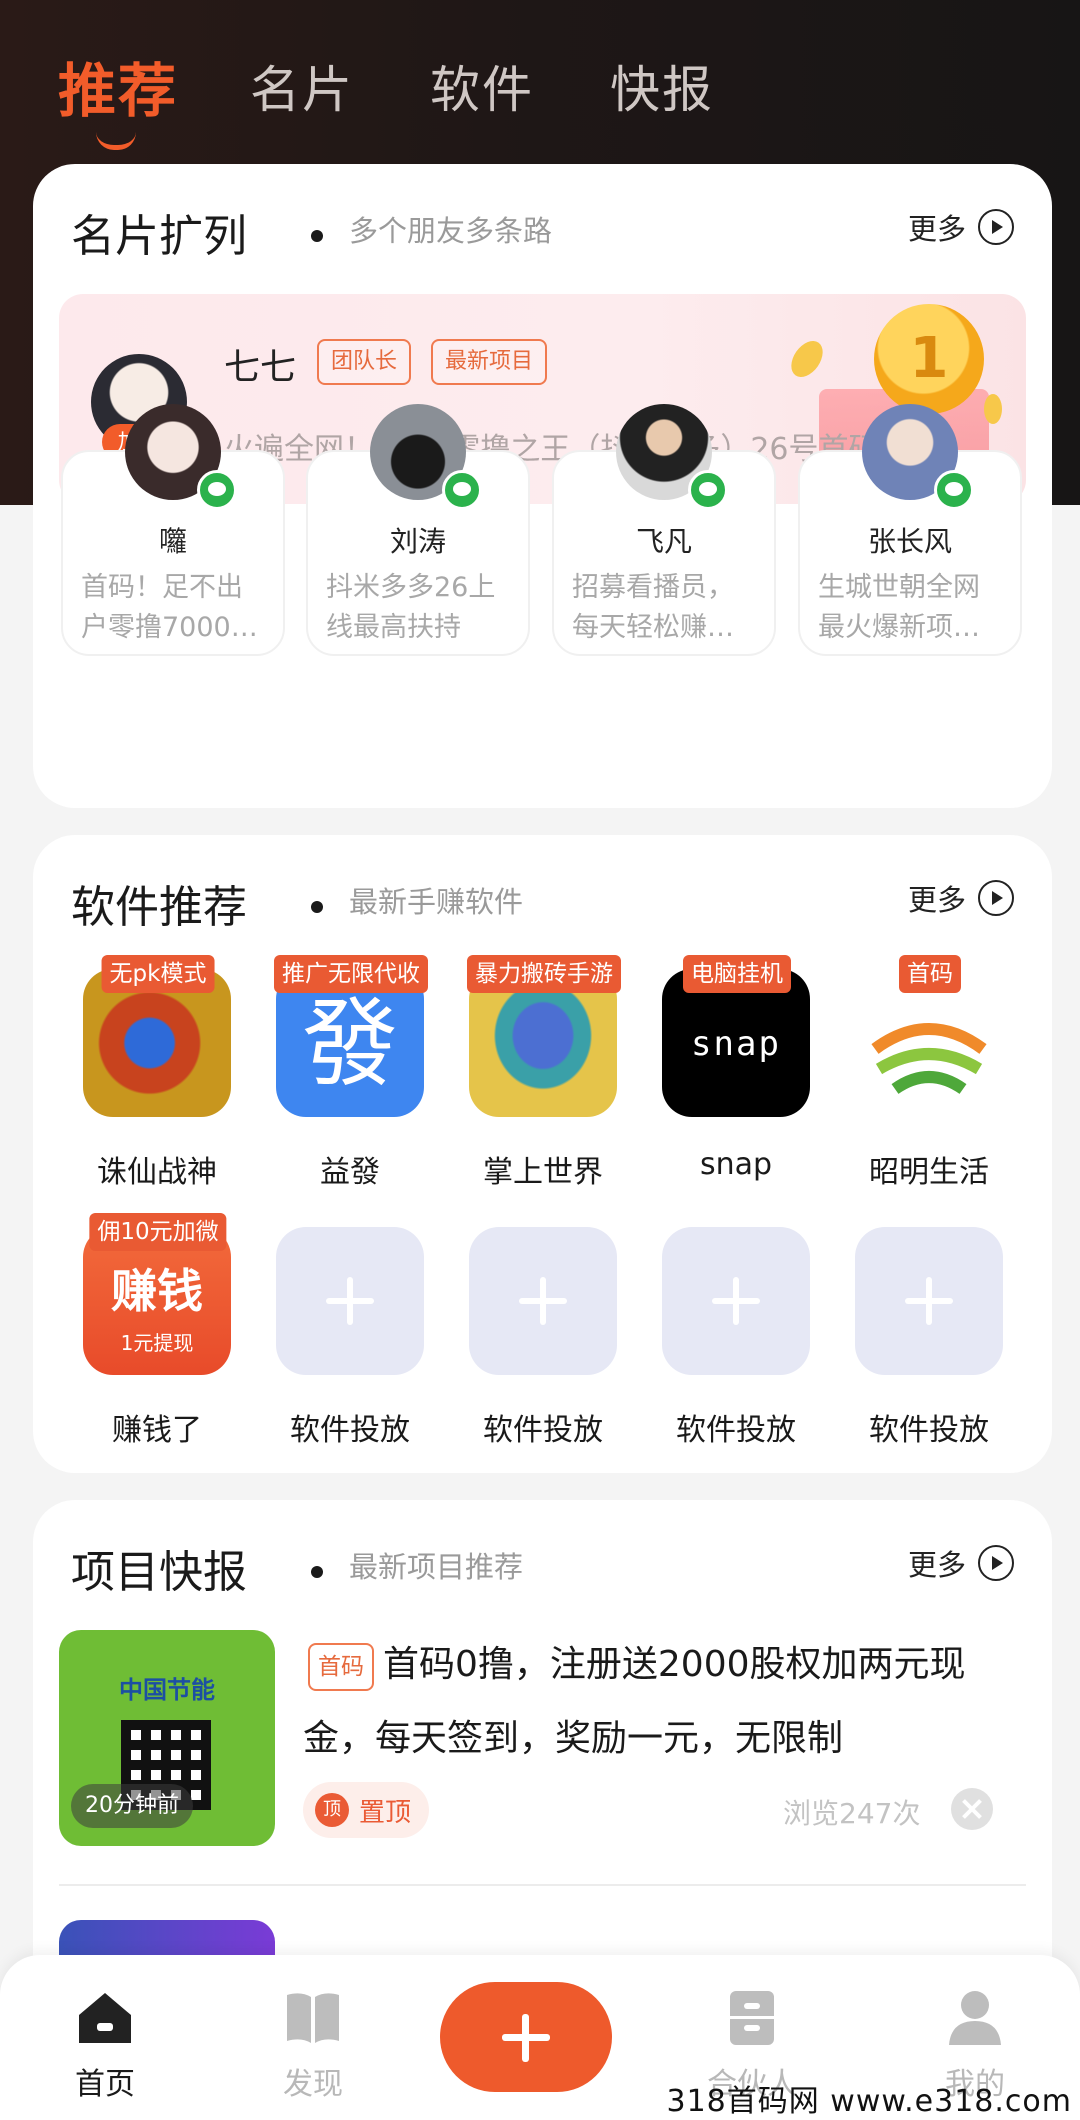 The height and width of the screenshot is (2120, 1080). What do you see at coordinates (159, 907) in the screenshot?
I see `section-title: 软件推荐` at bounding box center [159, 907].